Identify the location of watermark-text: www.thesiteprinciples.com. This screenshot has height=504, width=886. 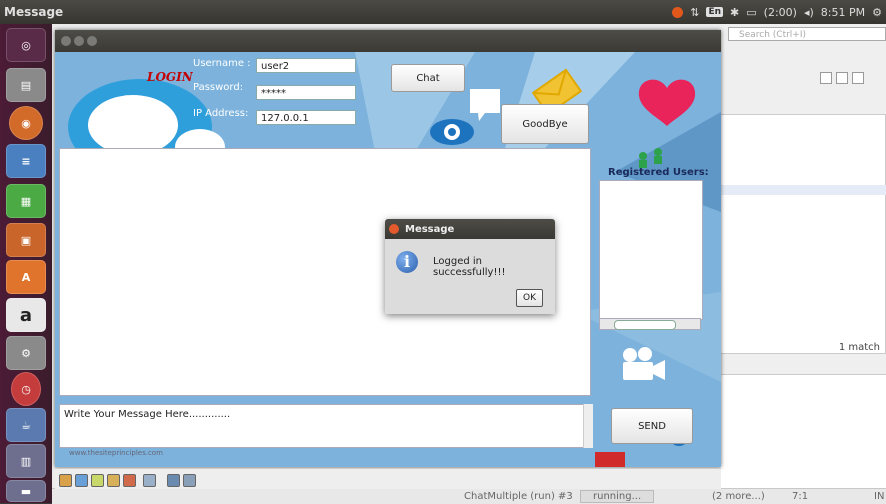
(116, 453).